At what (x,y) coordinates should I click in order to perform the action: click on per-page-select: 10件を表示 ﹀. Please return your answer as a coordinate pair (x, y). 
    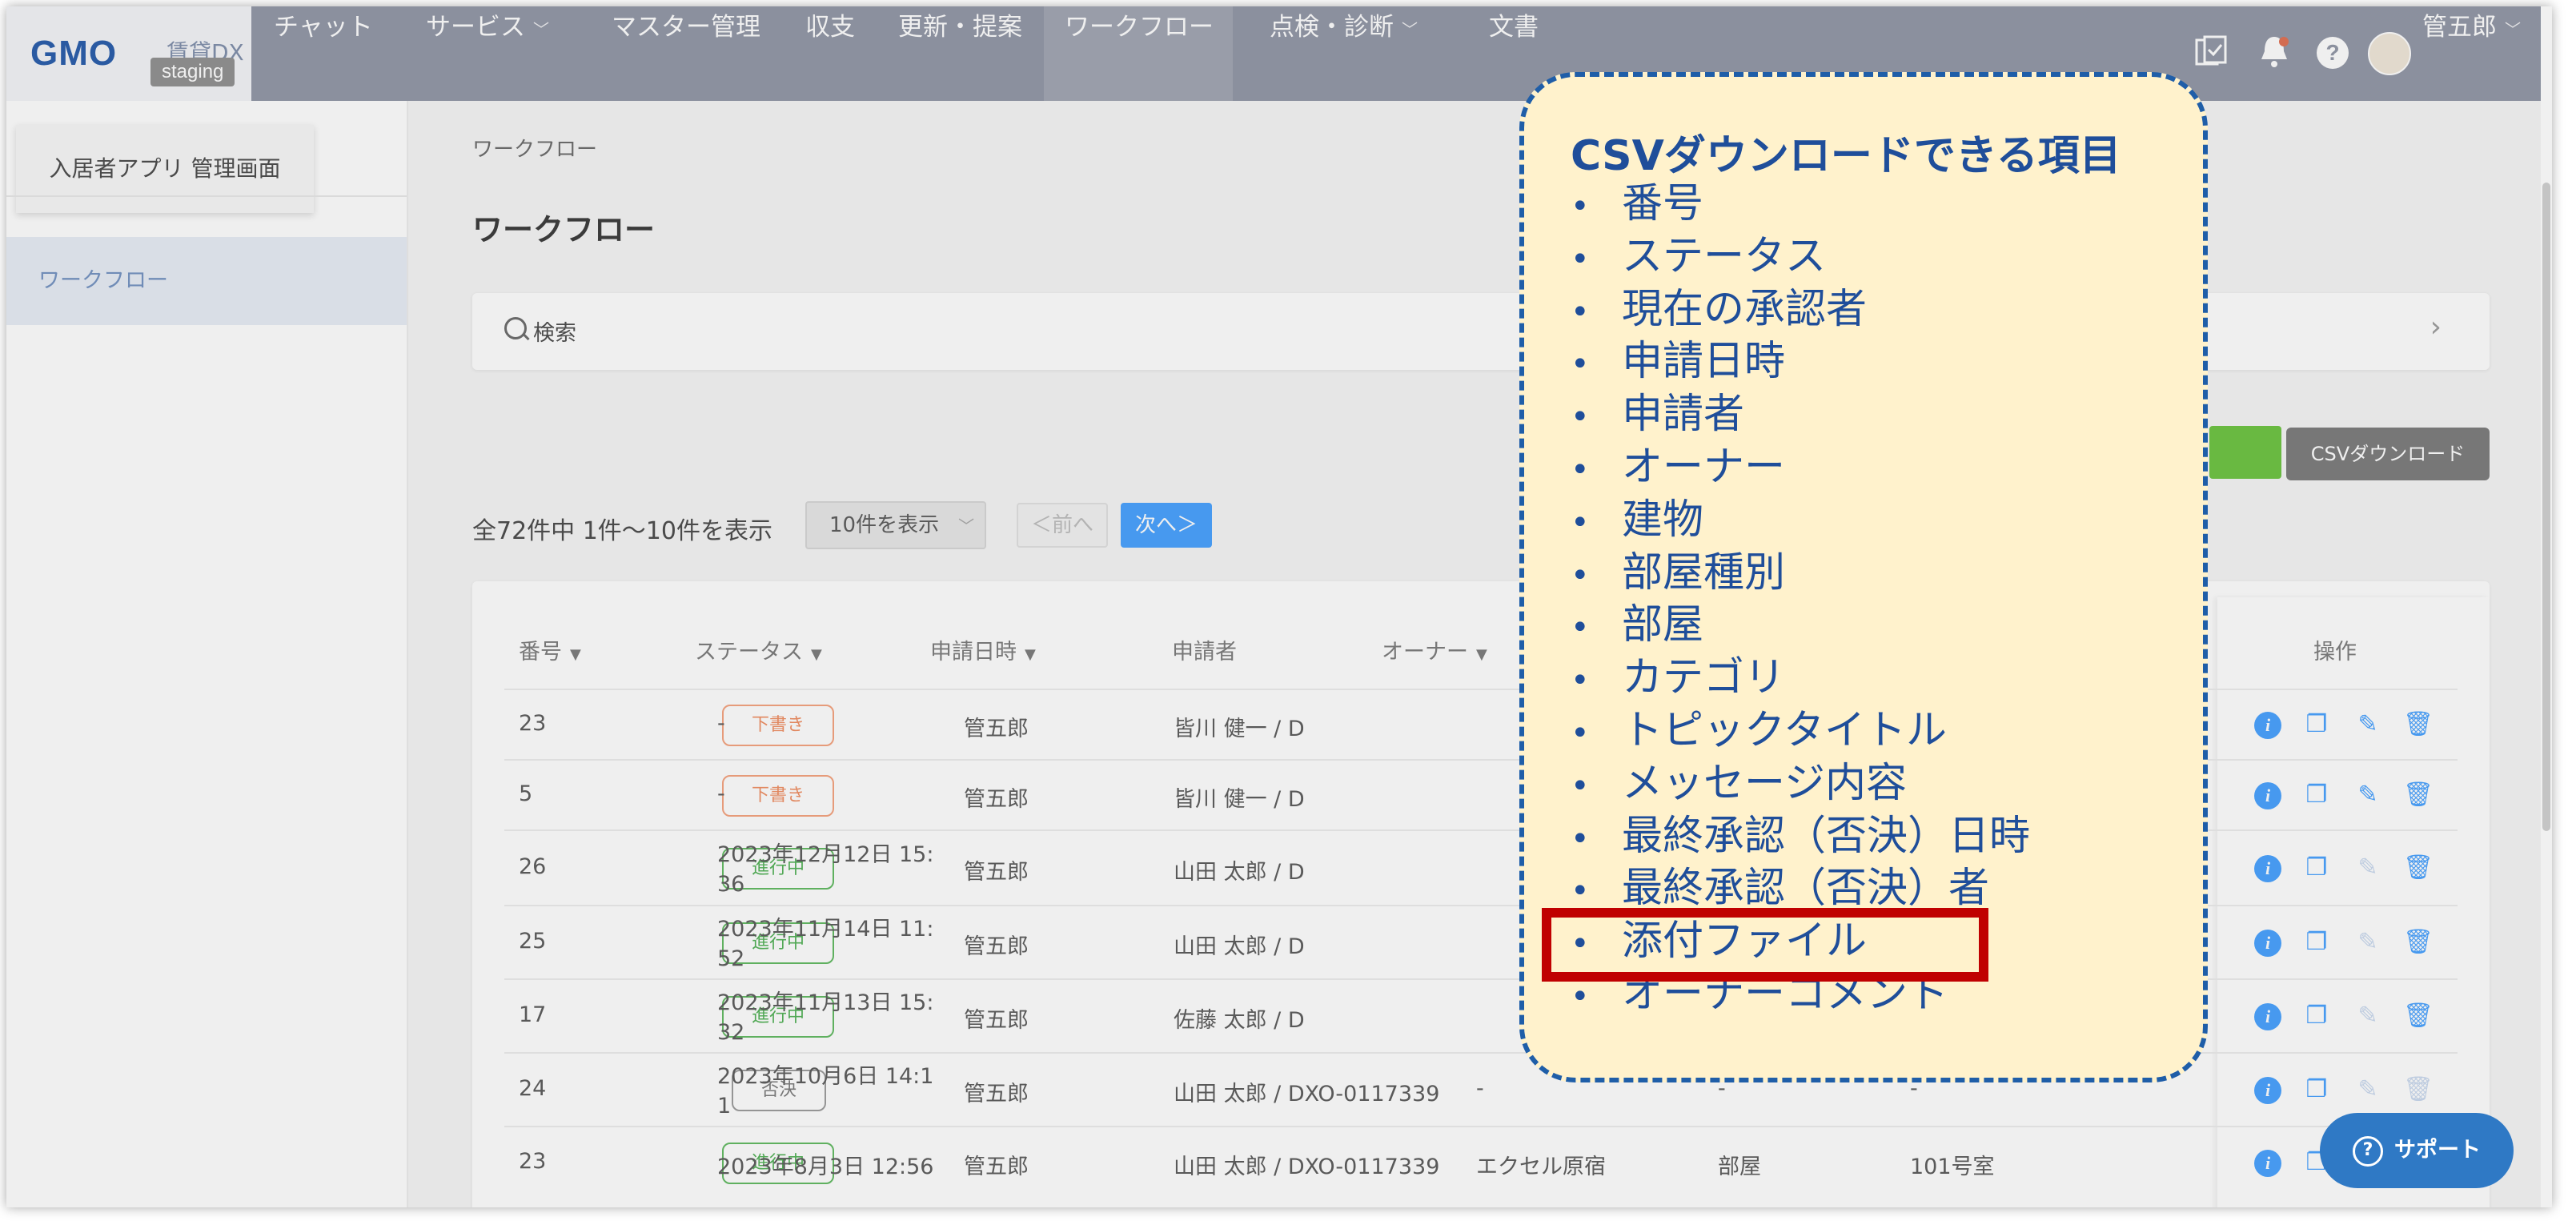
    Looking at the image, I should click on (895, 525).